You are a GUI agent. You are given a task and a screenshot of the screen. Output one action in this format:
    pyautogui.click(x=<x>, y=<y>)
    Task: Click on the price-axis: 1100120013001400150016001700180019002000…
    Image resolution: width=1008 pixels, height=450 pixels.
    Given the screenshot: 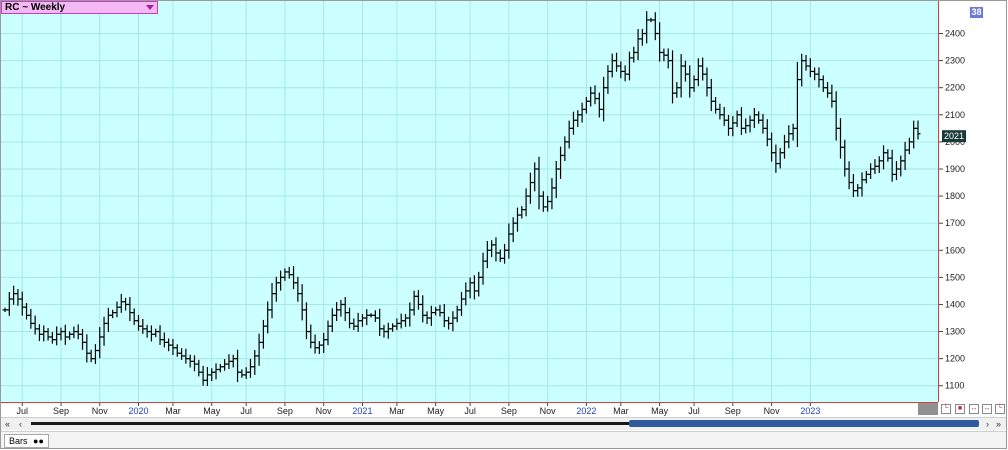 What is the action you would take?
    pyautogui.click(x=972, y=201)
    